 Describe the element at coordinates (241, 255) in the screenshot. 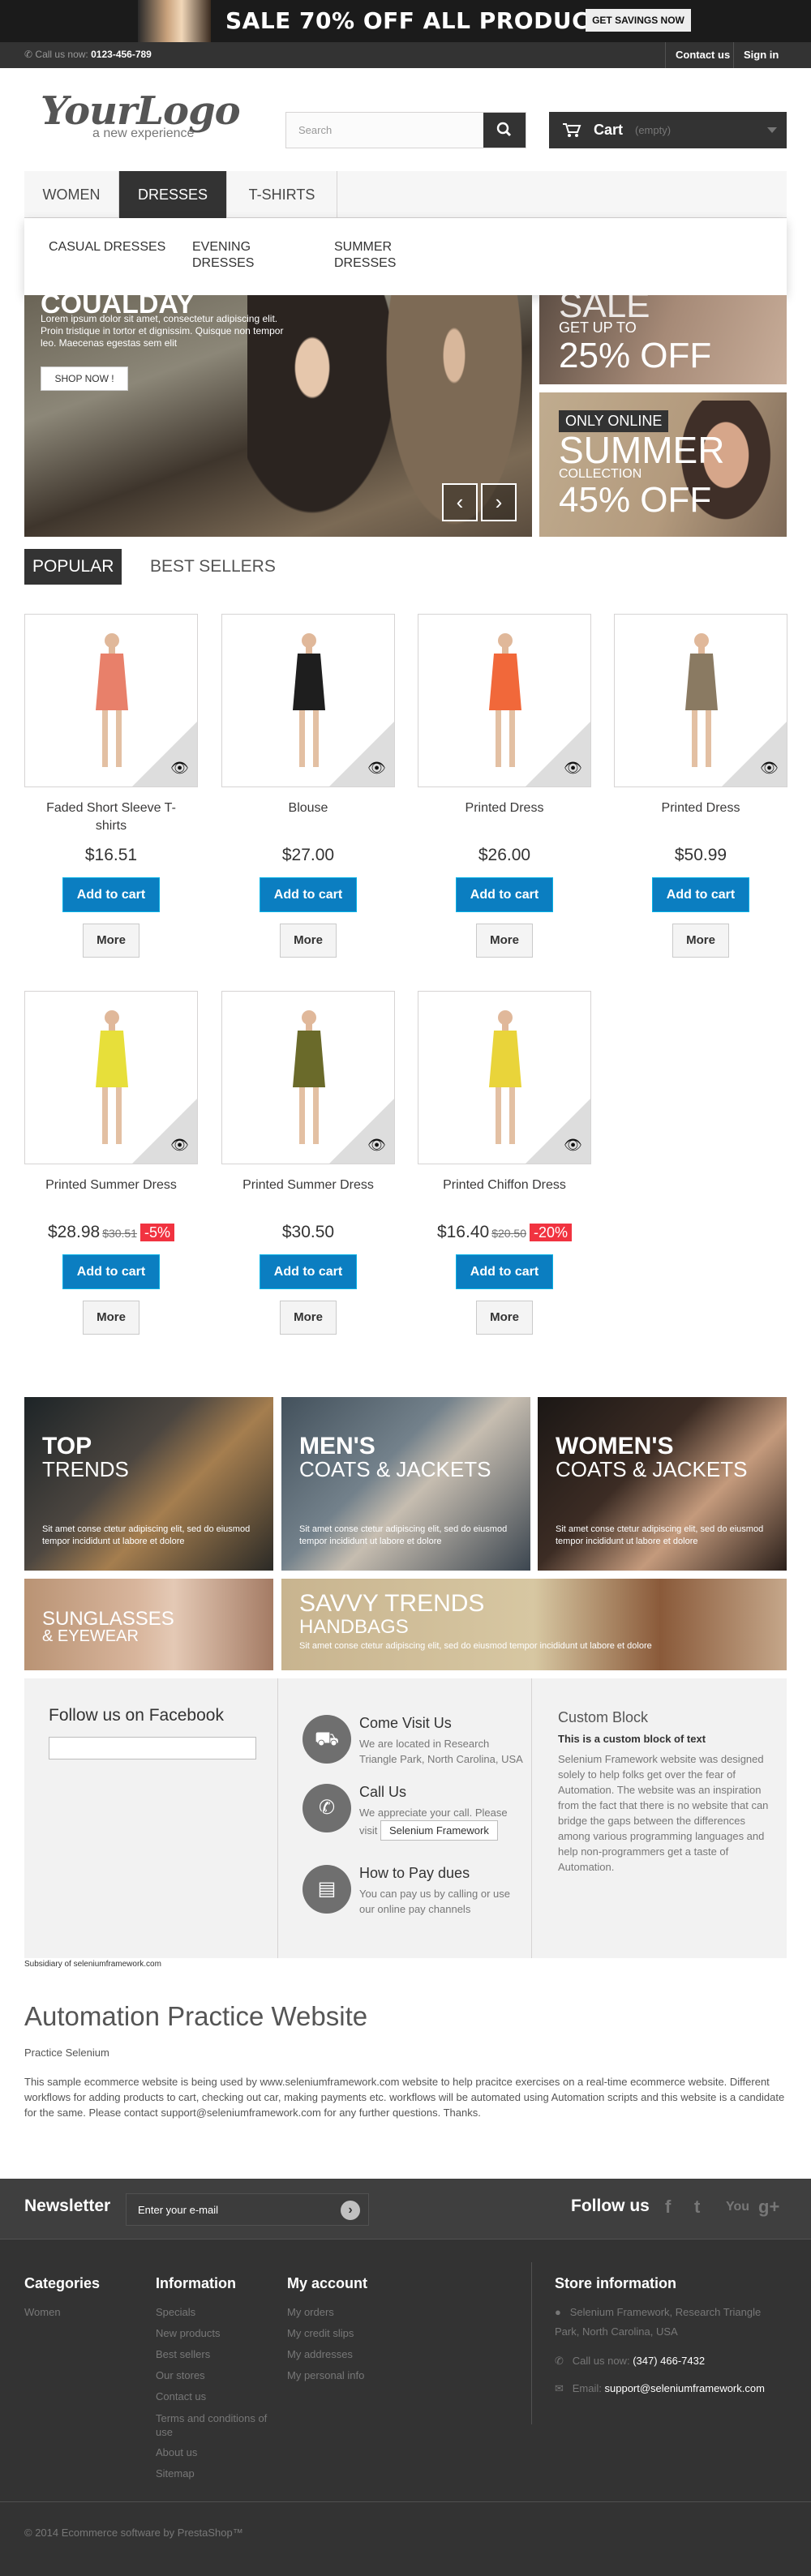

I see `submenu-evening-dresses: EVENING DRESSES` at that location.